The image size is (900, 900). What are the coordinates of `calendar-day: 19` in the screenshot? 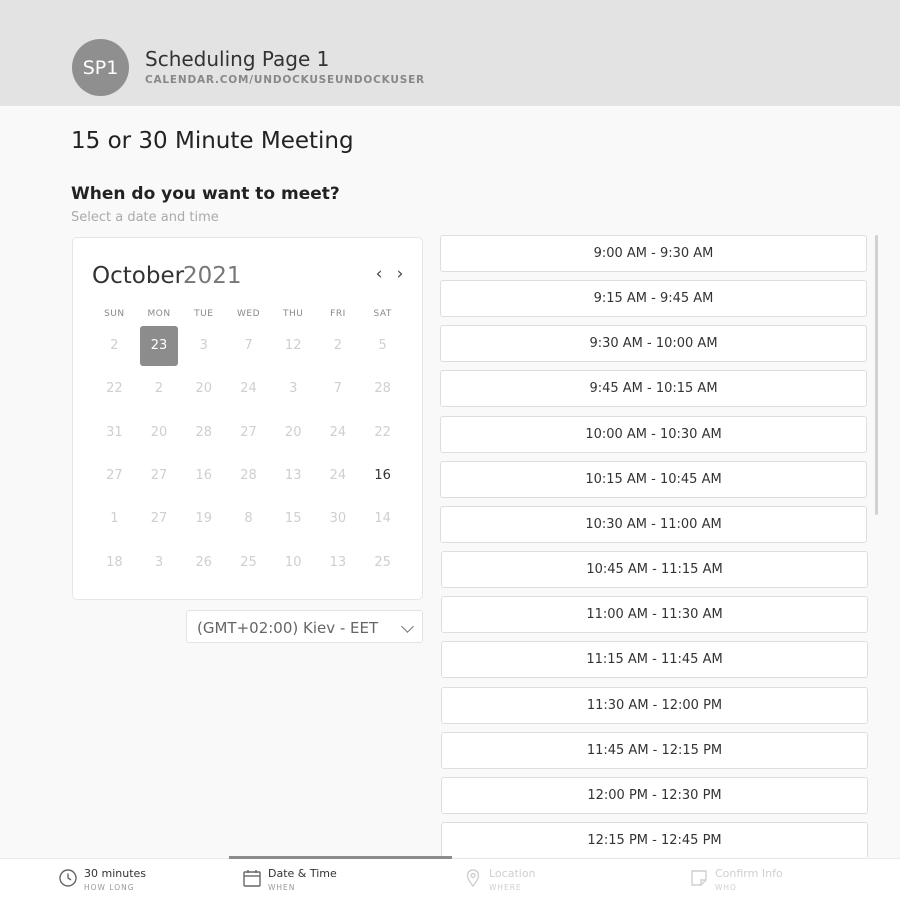 It's located at (203, 518).